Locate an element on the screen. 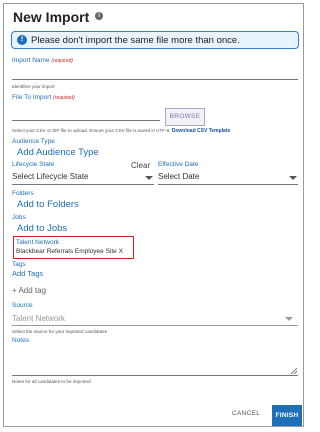 The width and height of the screenshot is (320, 432). effective-date-select: Select Date is located at coordinates (178, 176).